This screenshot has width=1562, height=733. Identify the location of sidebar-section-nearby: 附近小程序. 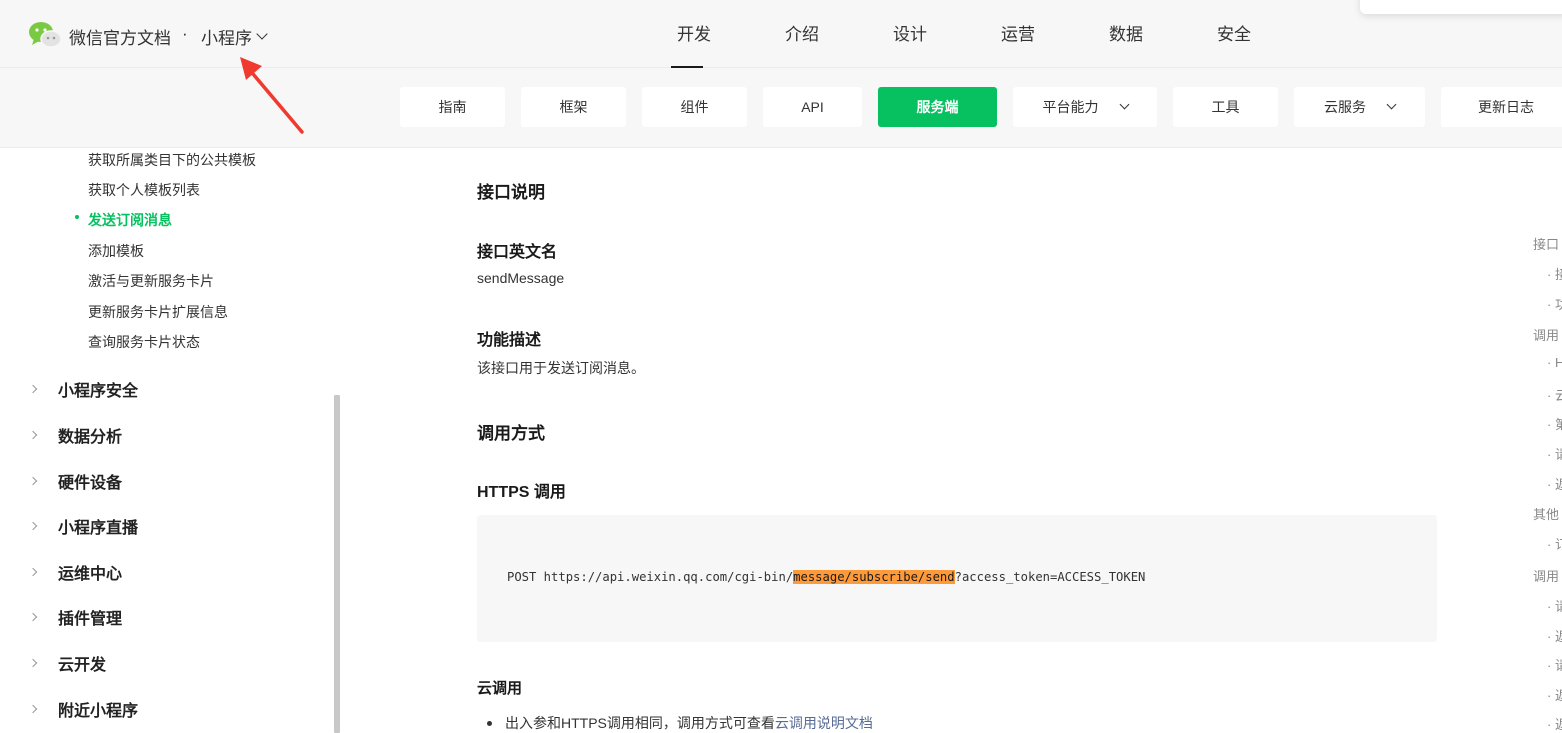
(83, 709).